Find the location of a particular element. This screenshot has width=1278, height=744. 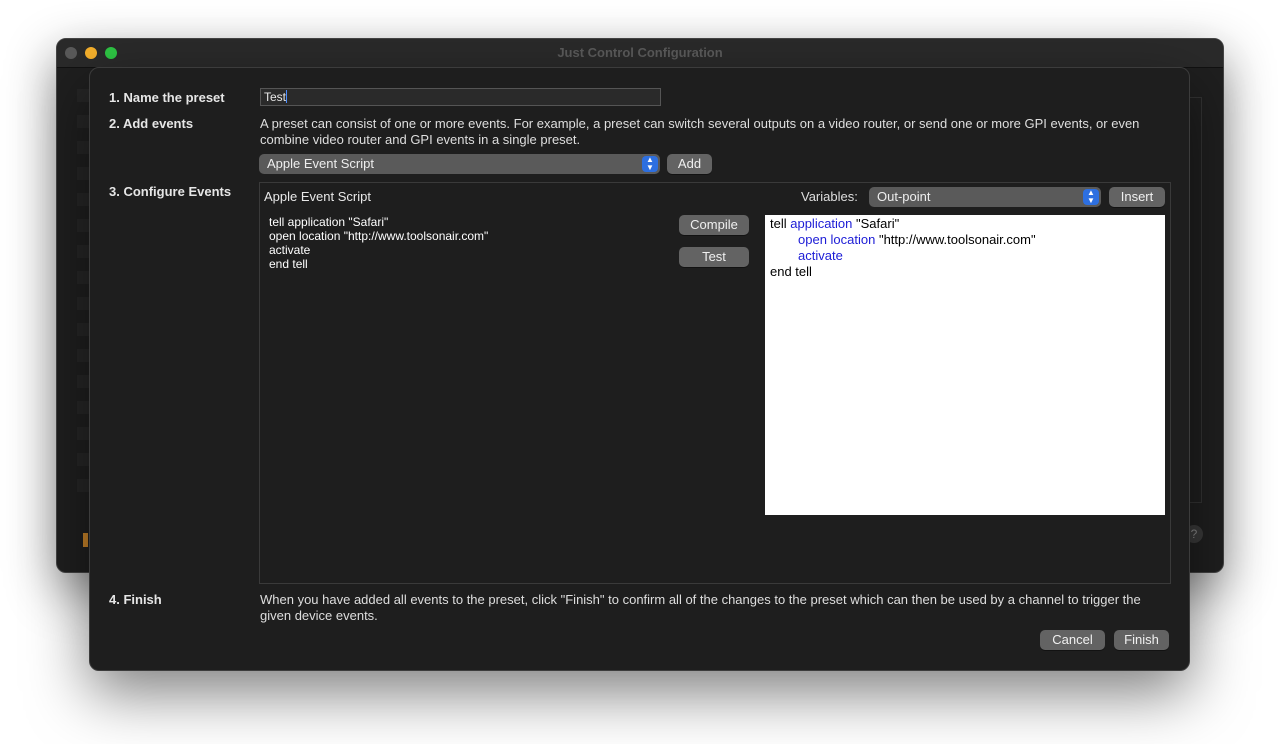

title-bar: Just Control Configuration is located at coordinates (640, 53).